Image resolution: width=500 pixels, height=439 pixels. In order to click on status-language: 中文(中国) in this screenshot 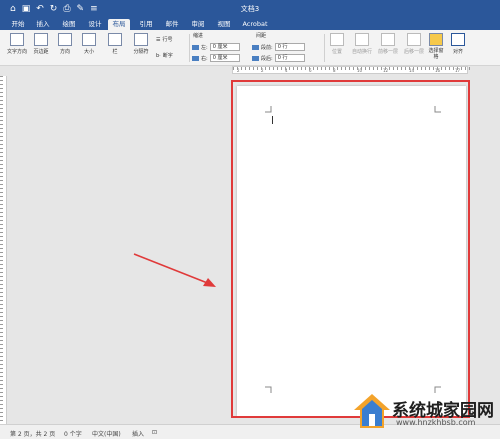, I will do `click(106, 433)`.